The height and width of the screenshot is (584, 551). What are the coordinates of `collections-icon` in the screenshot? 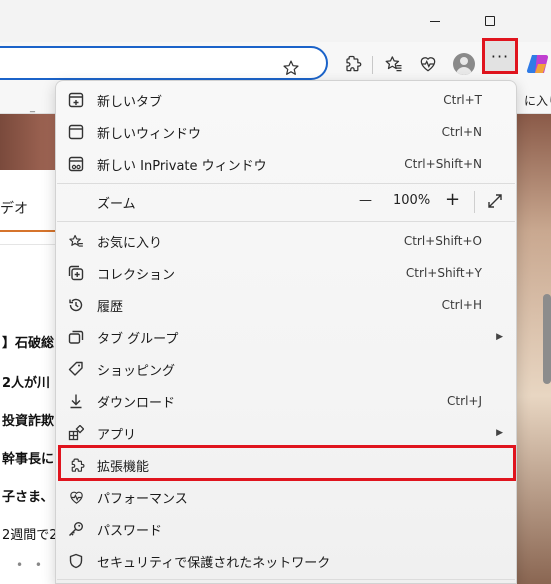 It's located at (76, 273).